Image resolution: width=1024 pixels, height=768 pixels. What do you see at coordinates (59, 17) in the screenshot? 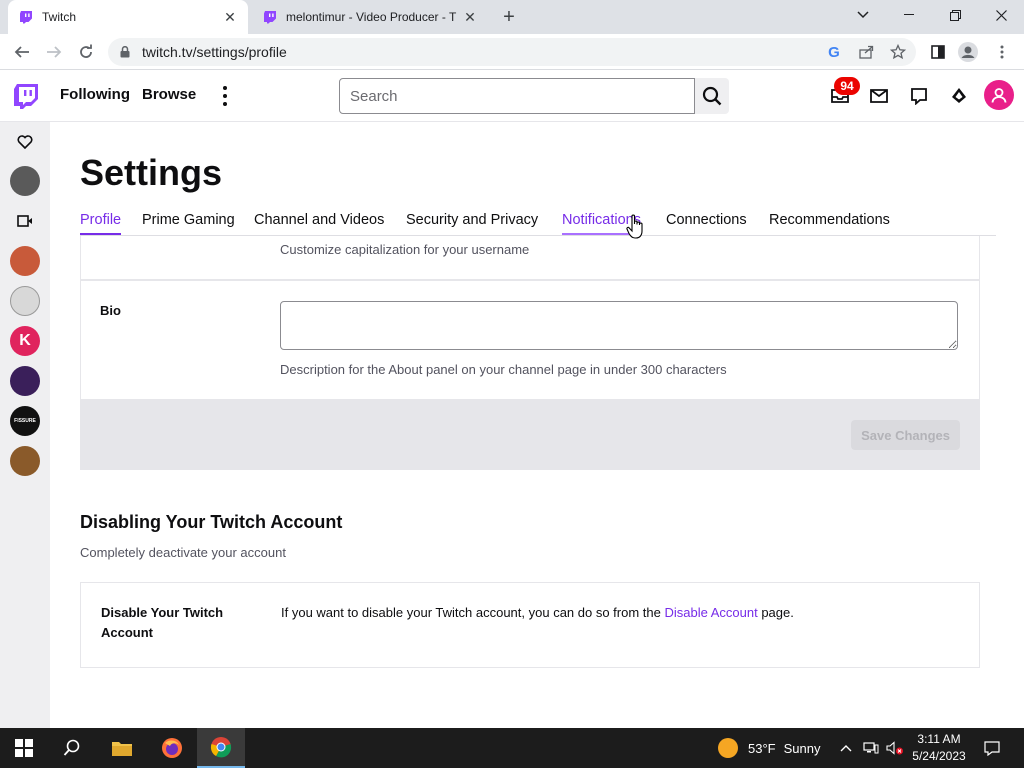
I see `tab-title: Twitch` at bounding box center [59, 17].